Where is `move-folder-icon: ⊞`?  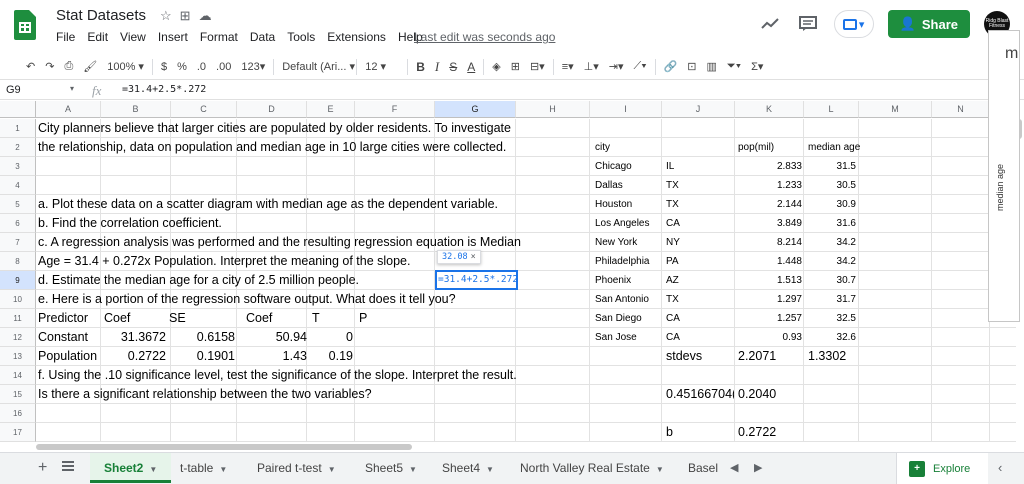
move-folder-icon: ⊞ is located at coordinates (185, 16).